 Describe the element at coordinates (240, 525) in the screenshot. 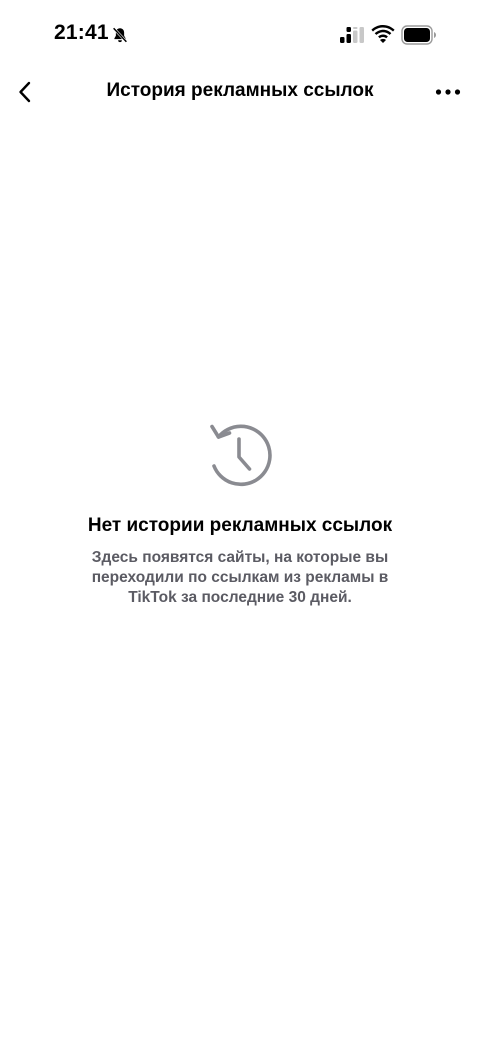

I see `empty-state-title: Нет истории рекламных ссылок` at that location.